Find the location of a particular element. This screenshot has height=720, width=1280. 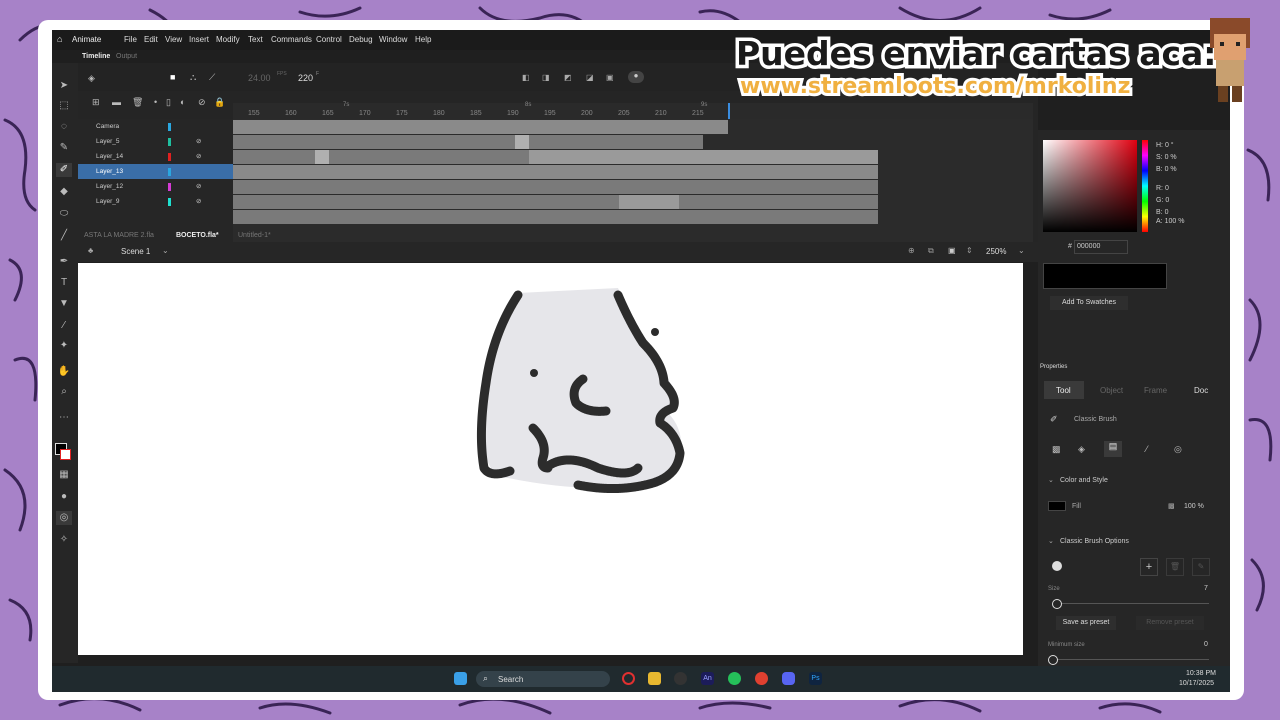

menu-edit: Edit is located at coordinates (151, 39).